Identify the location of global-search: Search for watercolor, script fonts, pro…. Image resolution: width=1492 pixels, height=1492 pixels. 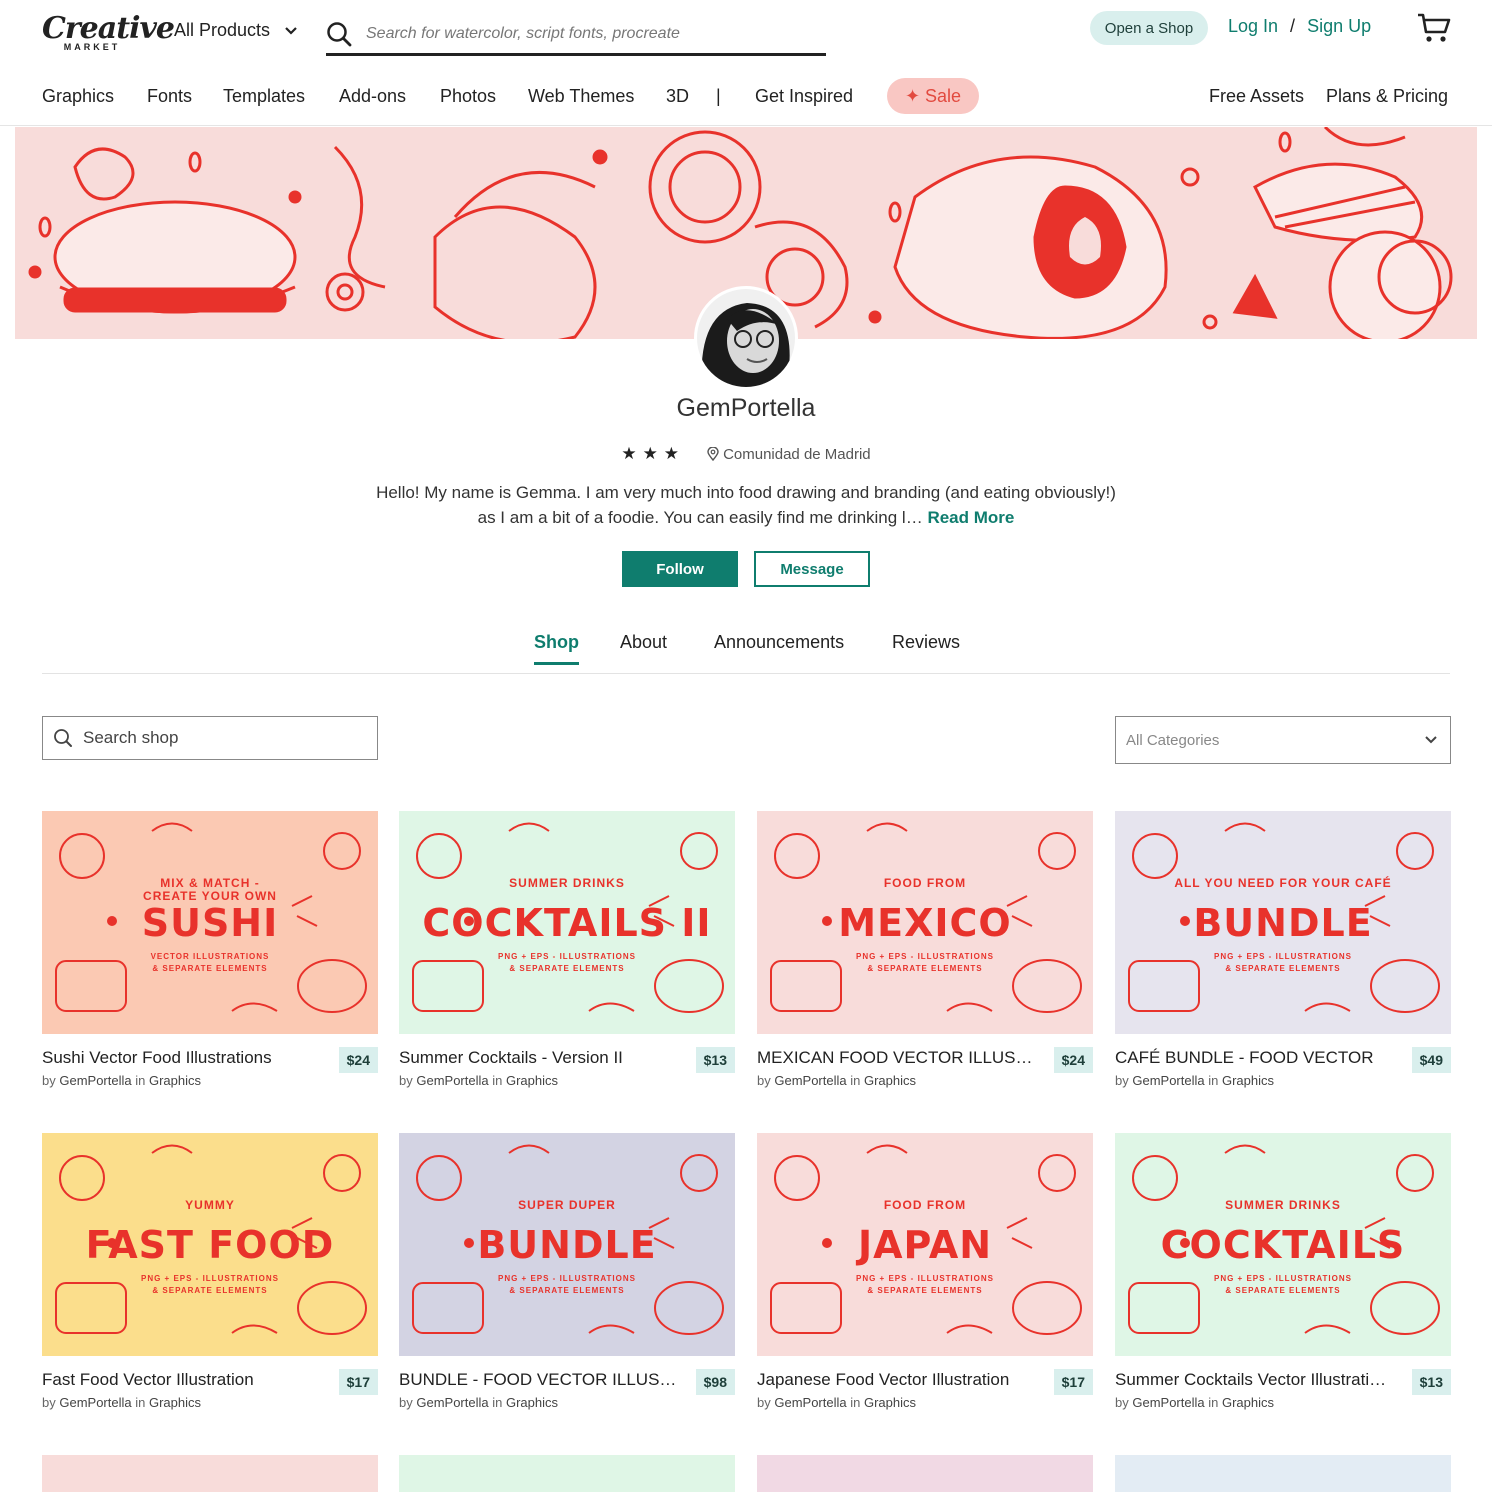
(576, 35).